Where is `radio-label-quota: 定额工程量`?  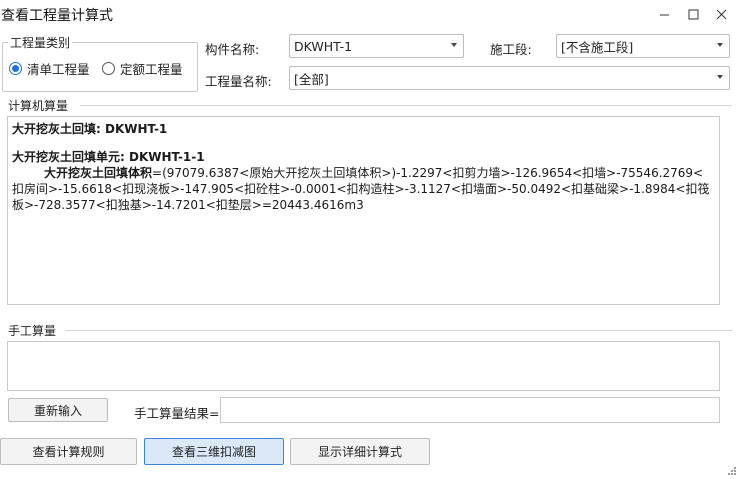
radio-label-quota: 定额工程量 is located at coordinates (151, 69).